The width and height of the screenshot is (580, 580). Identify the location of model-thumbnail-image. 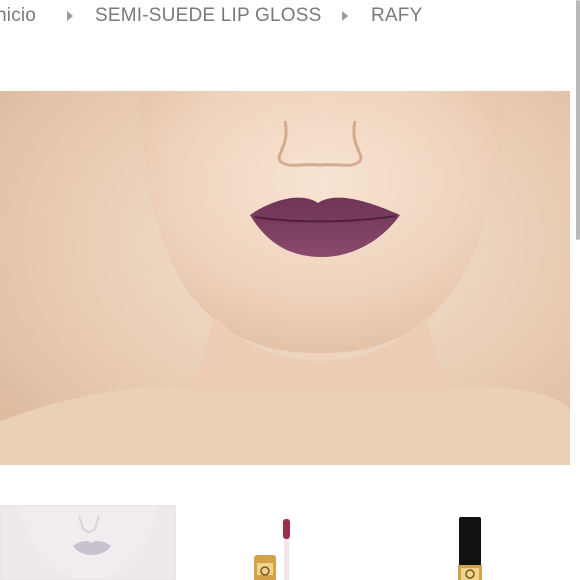
(88, 542).